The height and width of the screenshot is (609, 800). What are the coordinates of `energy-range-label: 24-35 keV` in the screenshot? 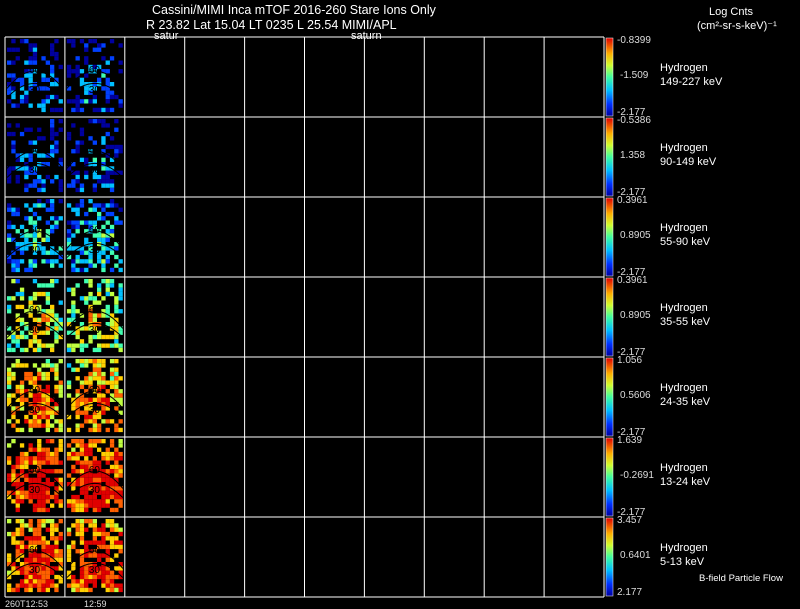 It's located at (685, 402).